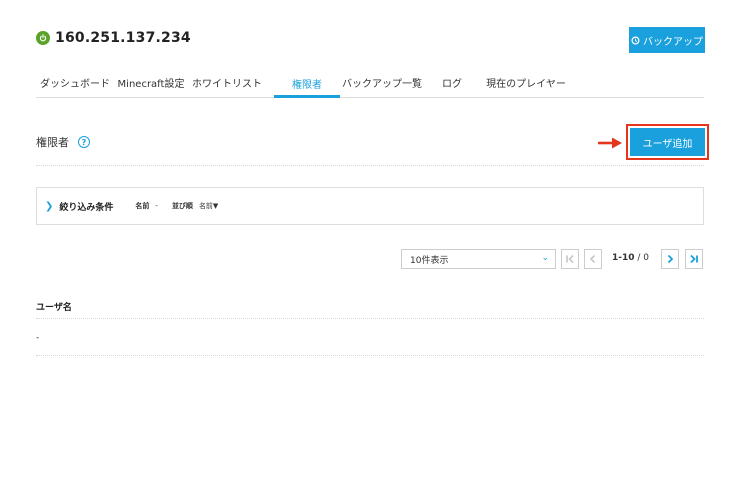  Describe the element at coordinates (452, 82) in the screenshot. I see `tab-log: ログ` at that location.